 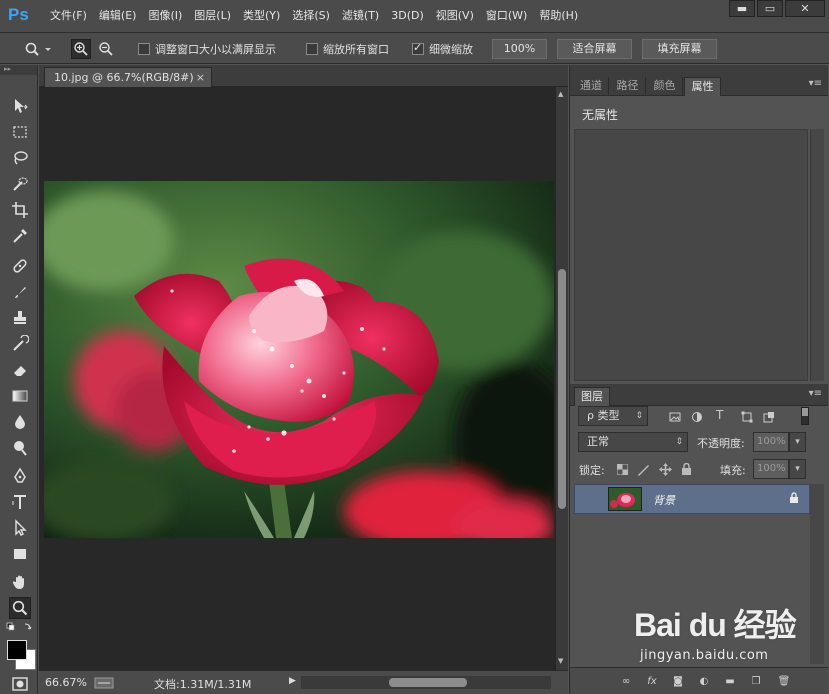 What do you see at coordinates (665, 86) in the screenshot?
I see `tab-color: 颜色` at bounding box center [665, 86].